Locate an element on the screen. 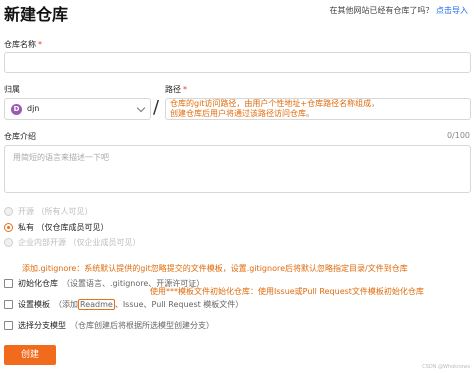 The height and width of the screenshot is (373, 474). chevron-down-icon is located at coordinates (141, 108).